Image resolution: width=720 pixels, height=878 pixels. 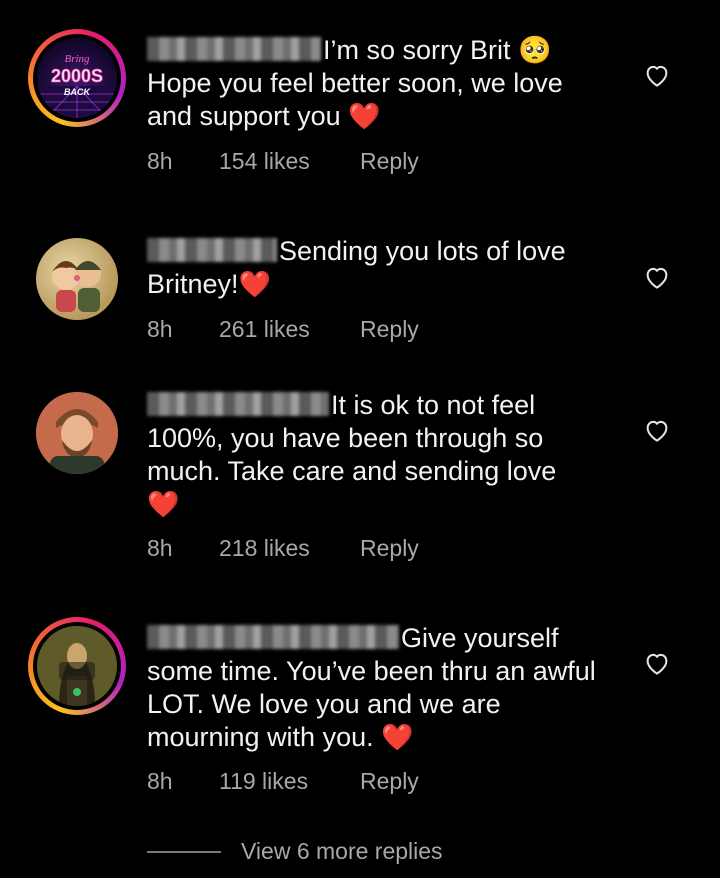 What do you see at coordinates (356, 267) in the screenshot?
I see `comment-text: Sending you lots of love Britney!❤️` at bounding box center [356, 267].